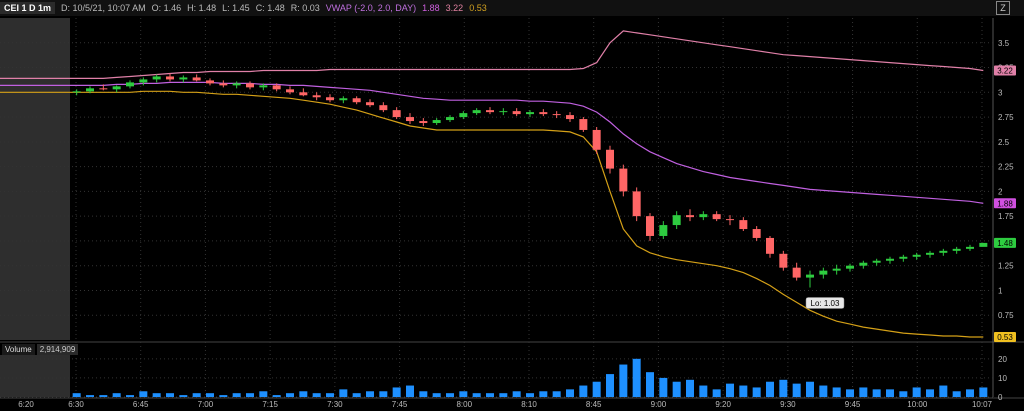 The width and height of the screenshot is (1024, 411). Describe the element at coordinates (26, 404) in the screenshot. I see `time-tick-label: 6:20` at that location.